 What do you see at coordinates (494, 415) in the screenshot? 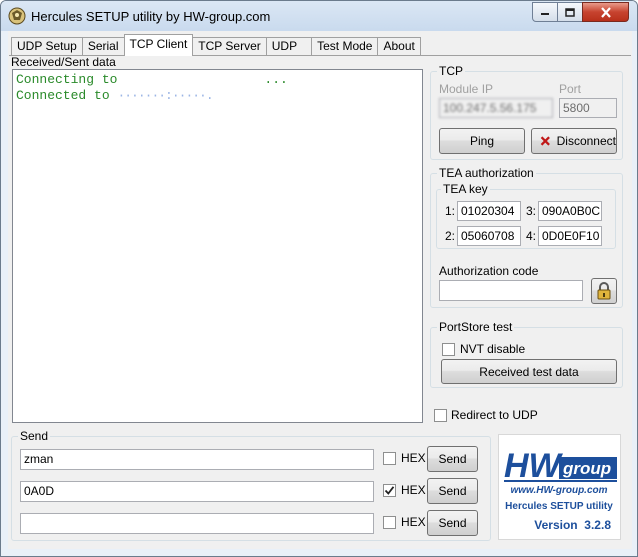
I see `redirect-to-udp-label: Redirect to UDP` at bounding box center [494, 415].